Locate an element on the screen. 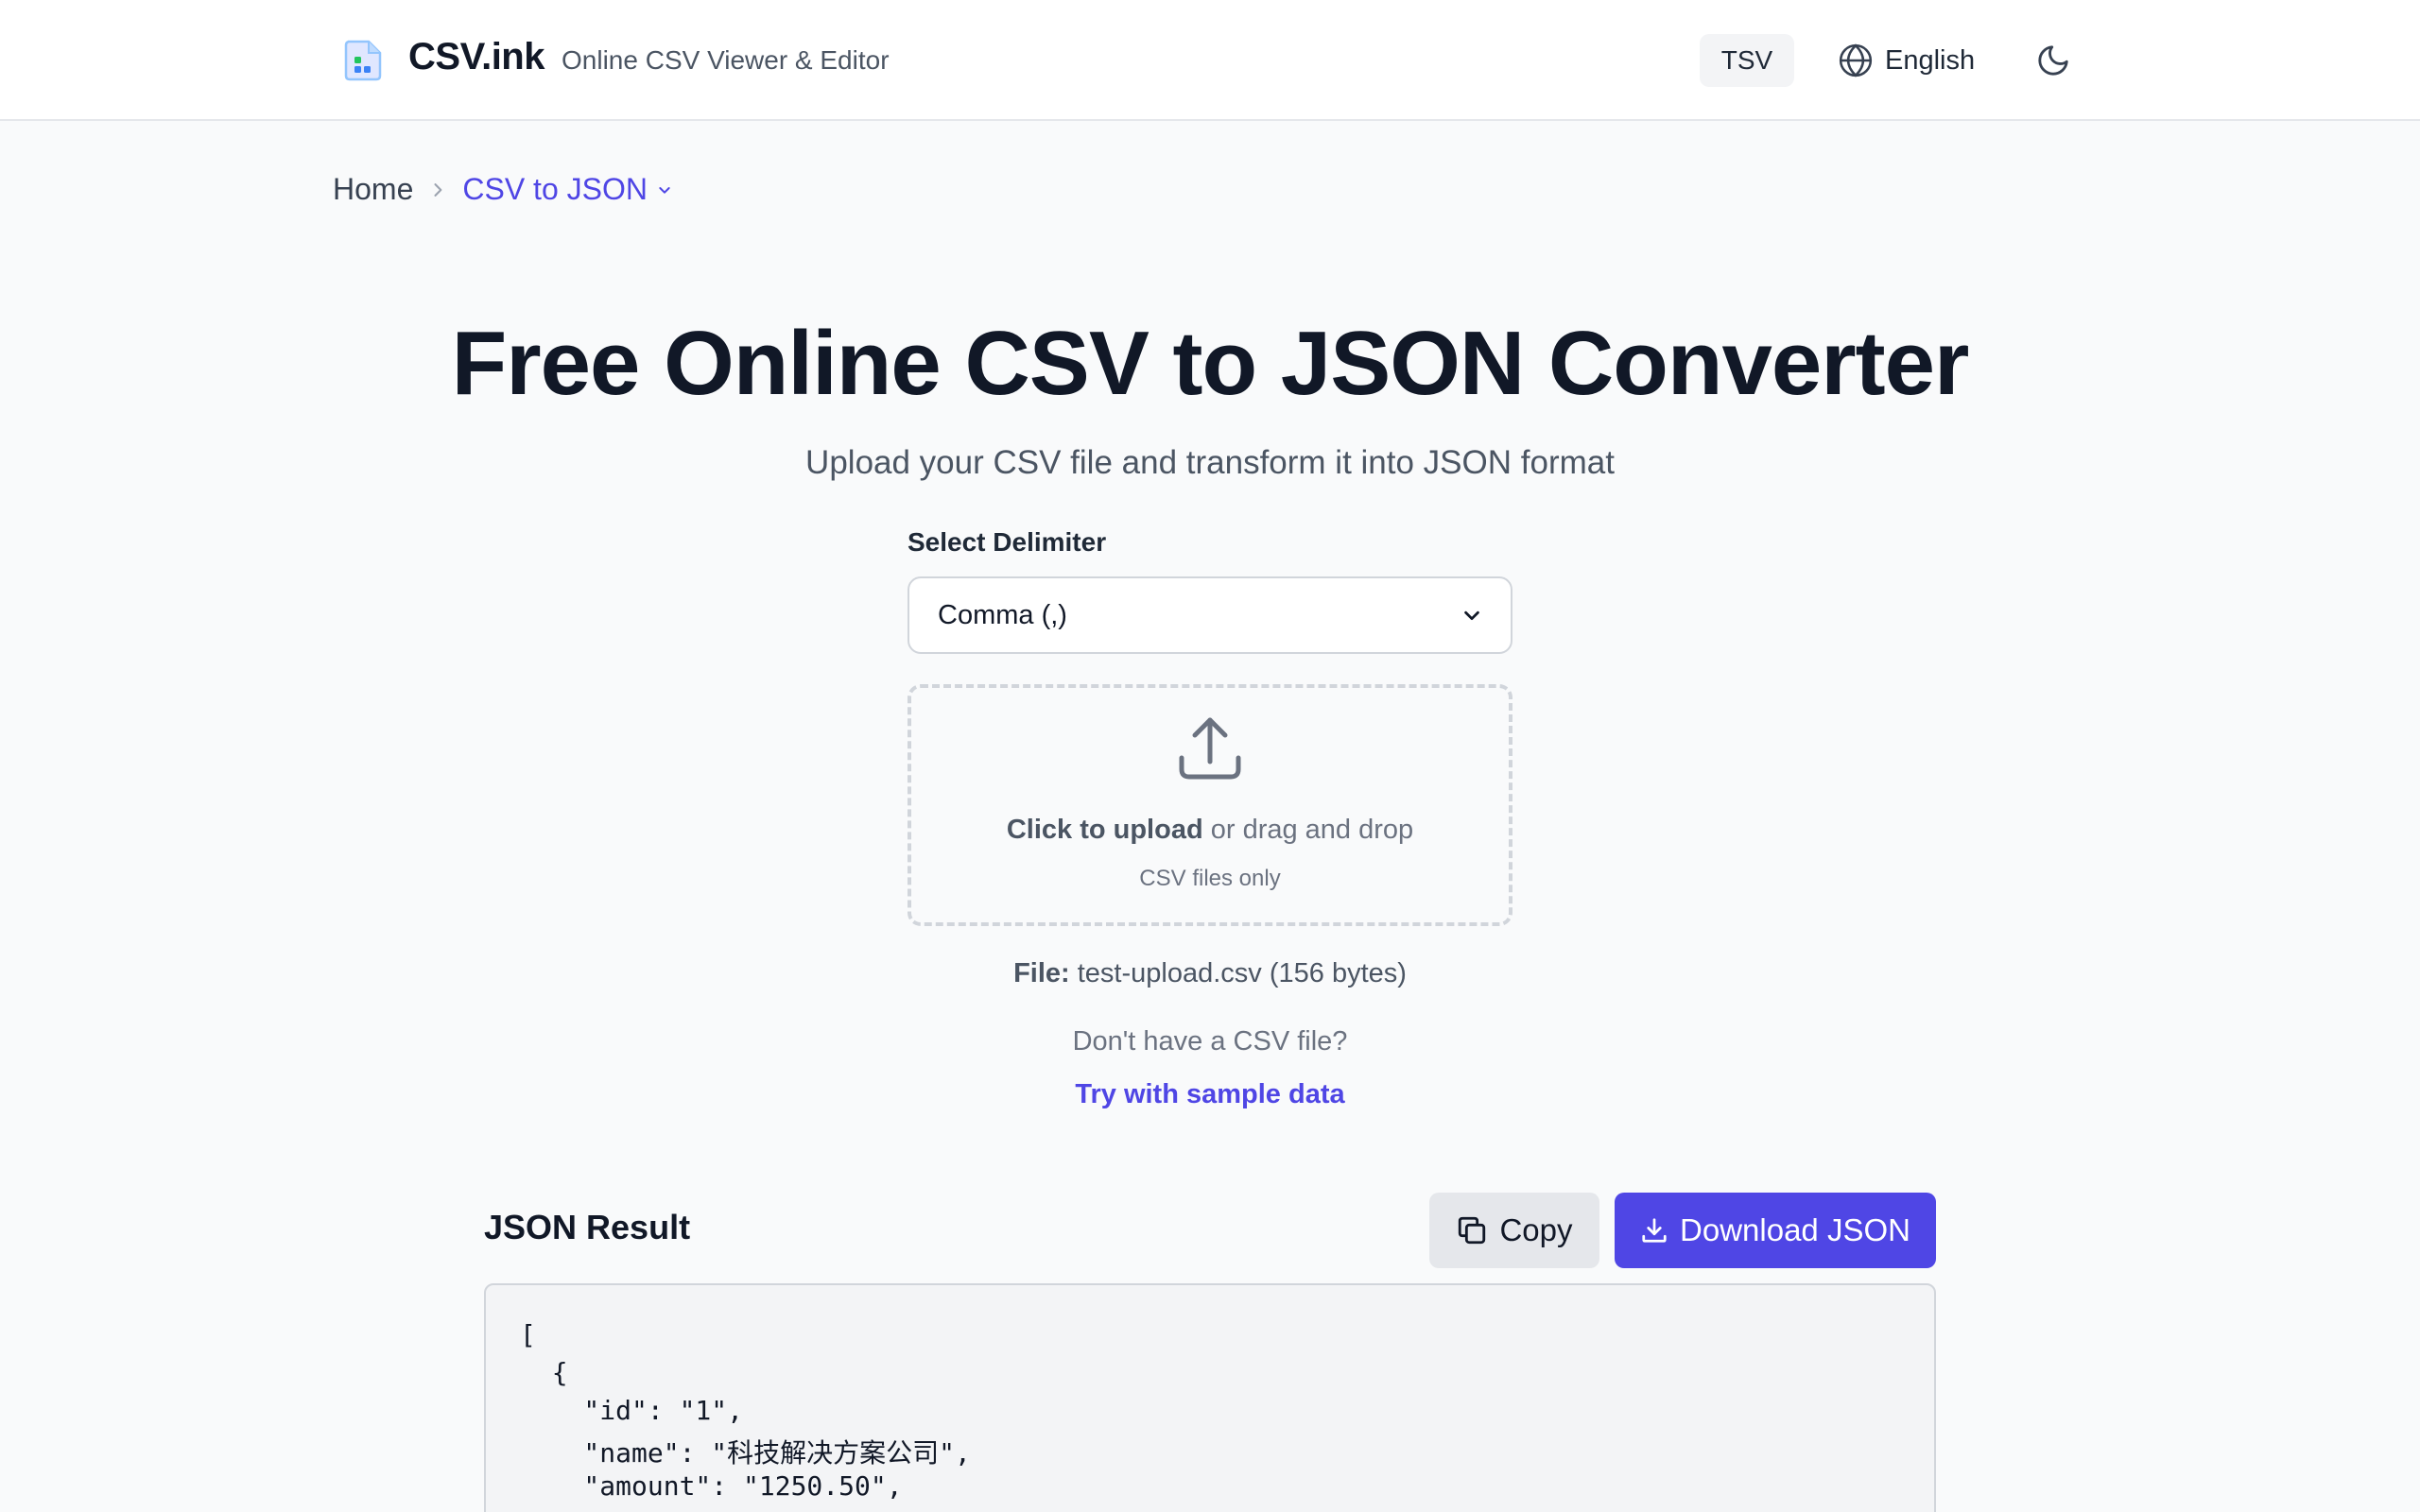 The height and width of the screenshot is (1512, 2420). download-label: Download JSON is located at coordinates (1795, 1229).